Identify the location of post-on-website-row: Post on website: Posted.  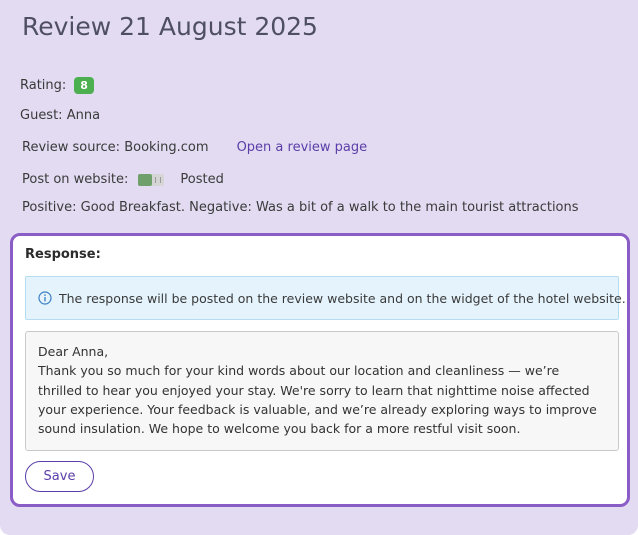
(123, 179).